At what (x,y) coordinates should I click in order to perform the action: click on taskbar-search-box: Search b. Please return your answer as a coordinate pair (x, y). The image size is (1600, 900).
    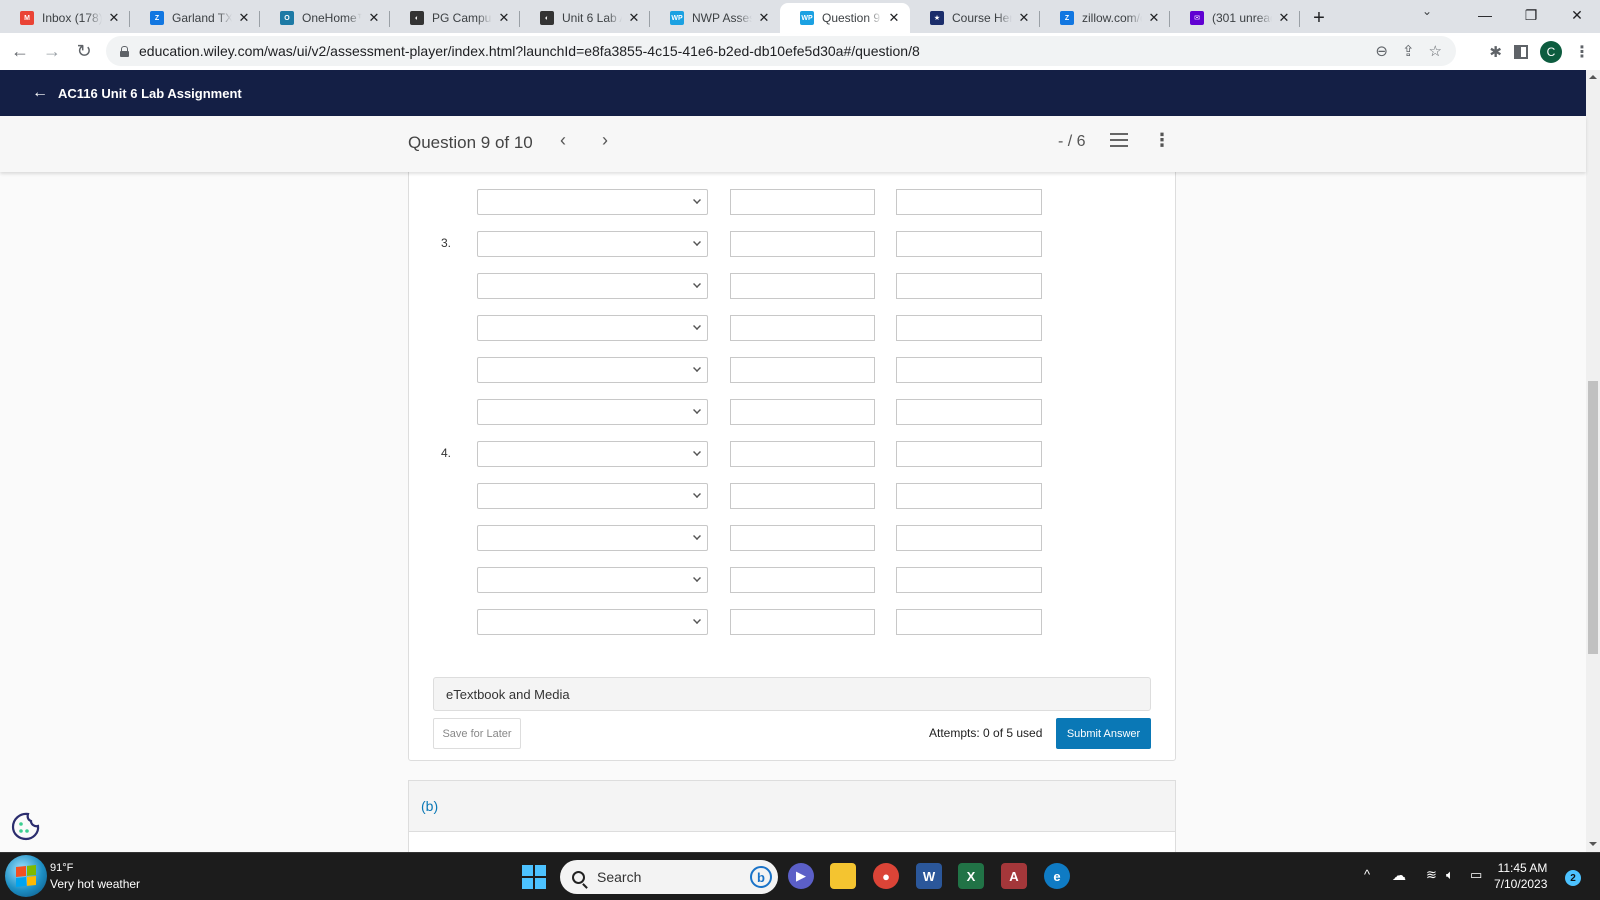
    Looking at the image, I should click on (669, 877).